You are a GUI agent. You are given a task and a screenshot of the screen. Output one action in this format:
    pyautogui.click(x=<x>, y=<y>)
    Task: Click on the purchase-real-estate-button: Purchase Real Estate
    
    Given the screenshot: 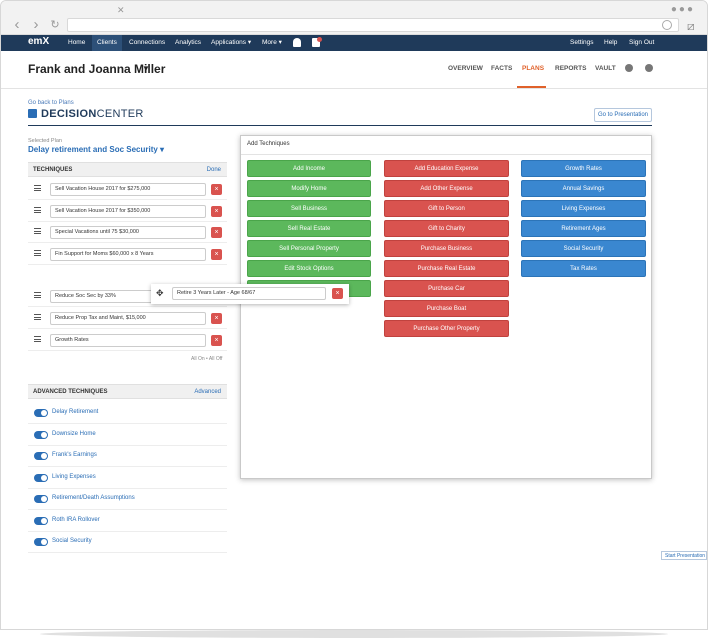 What is the action you would take?
    pyautogui.click(x=446, y=268)
    